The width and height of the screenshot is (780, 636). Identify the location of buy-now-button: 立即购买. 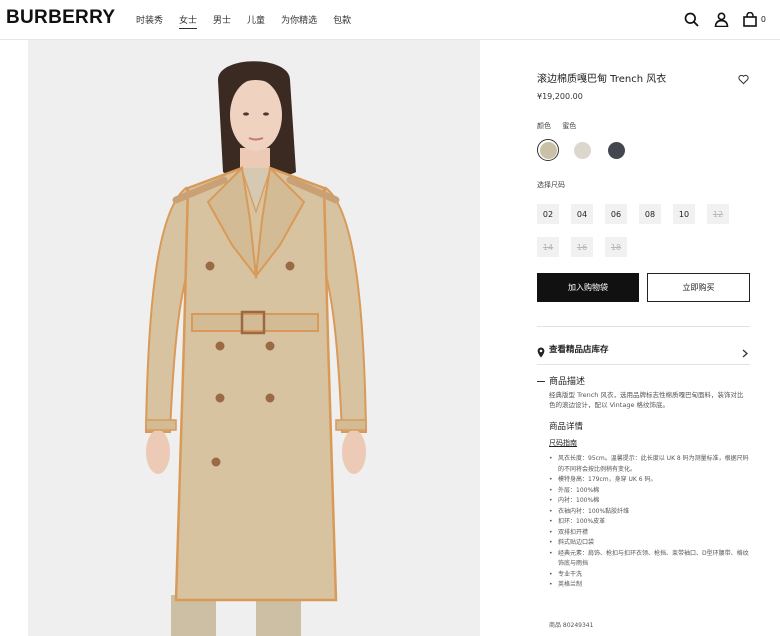
(698, 287).